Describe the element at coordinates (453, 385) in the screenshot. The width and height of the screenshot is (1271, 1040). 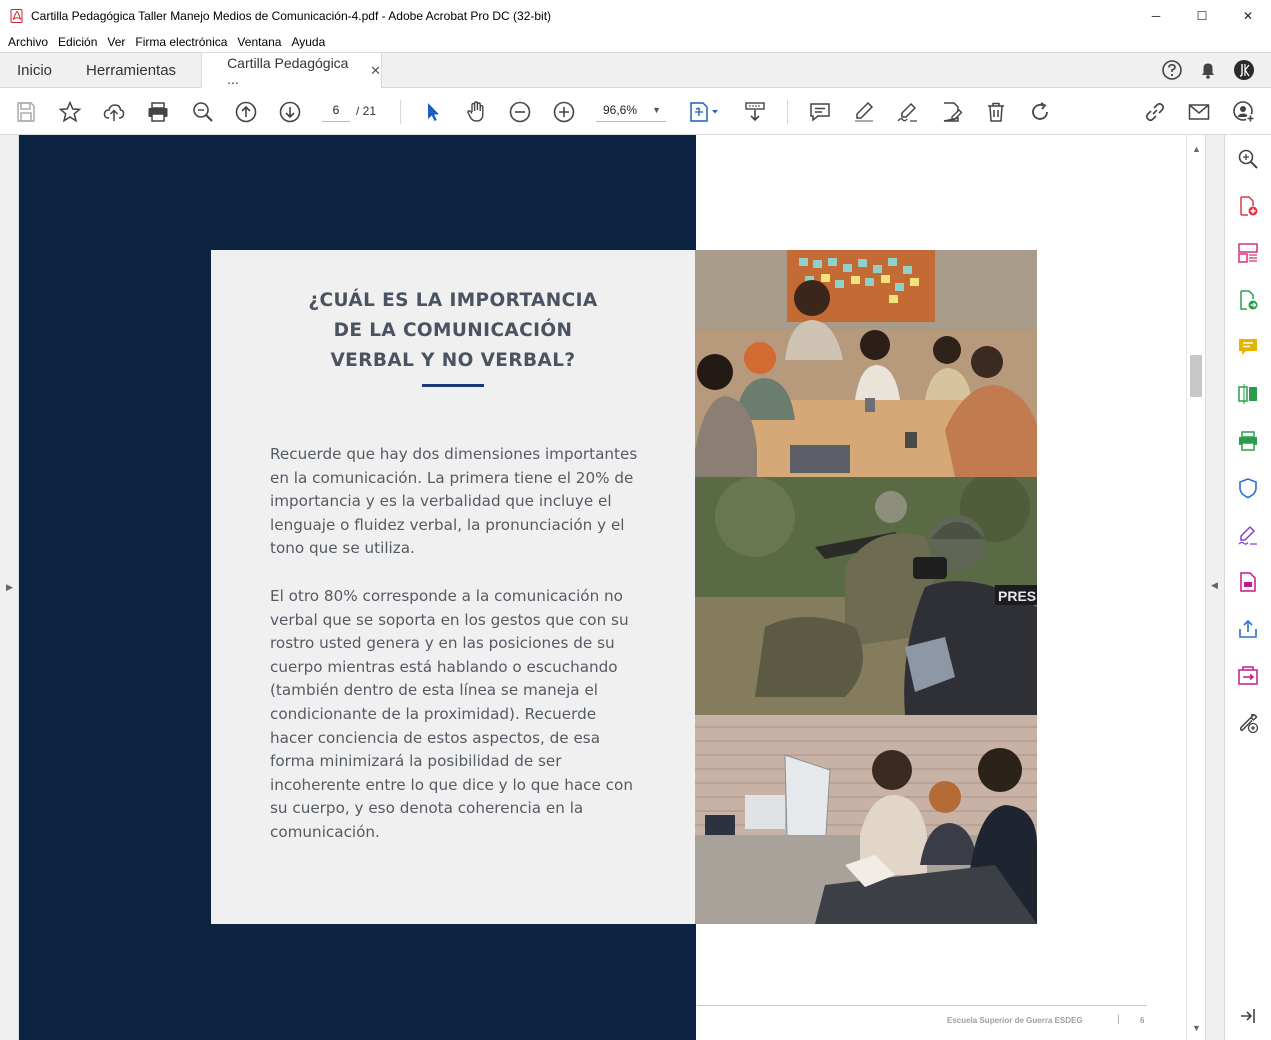
I see `heading-underline` at that location.